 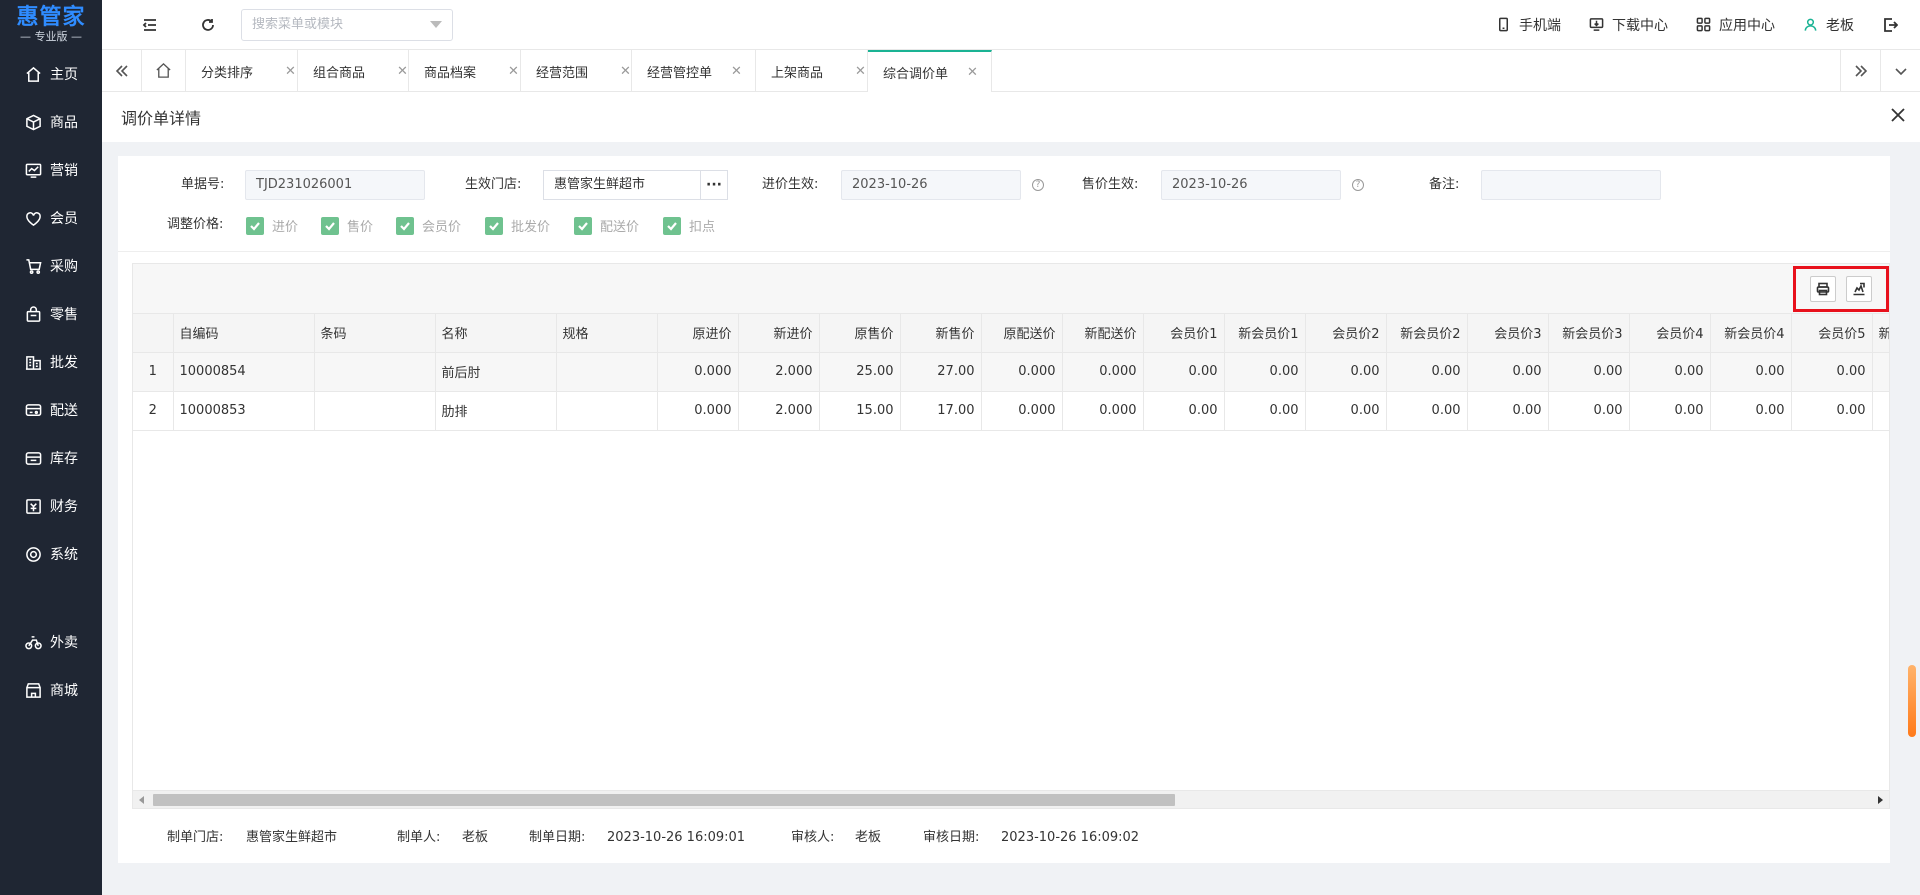 I want to click on table-cell: 前后肘, so click(x=496, y=372).